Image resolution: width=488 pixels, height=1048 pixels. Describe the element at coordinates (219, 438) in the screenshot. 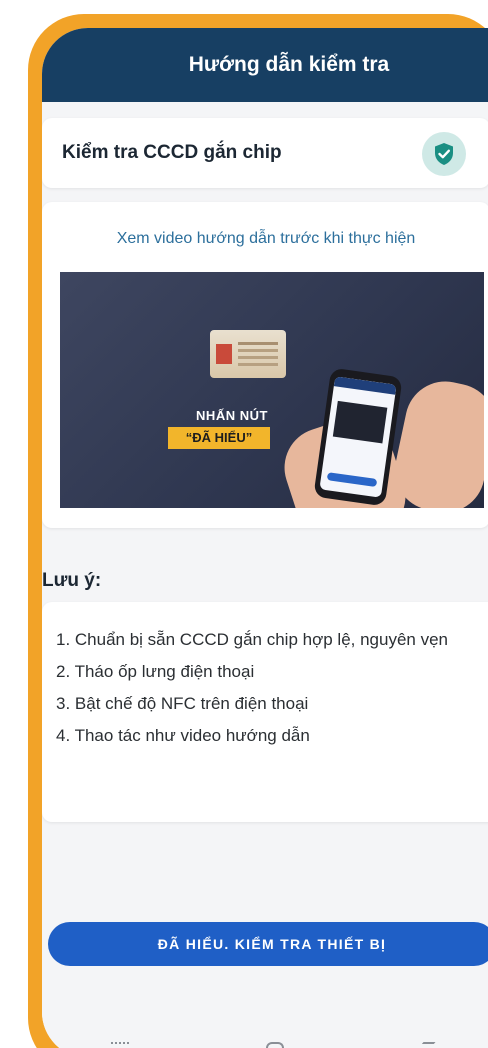

I see `video-caption-line2: “ĐÃ HIỂU”` at that location.